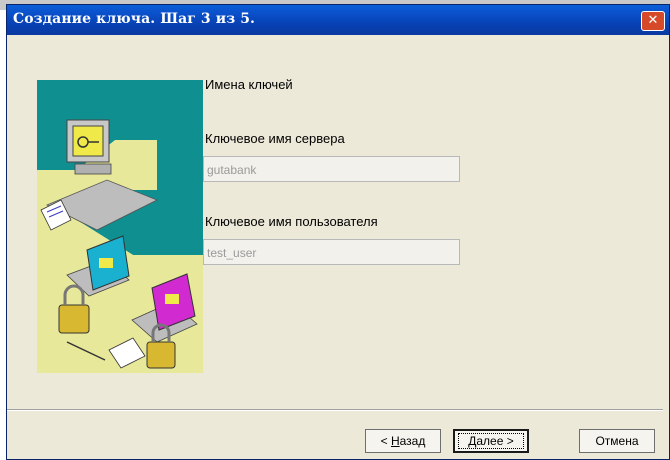 This screenshot has width=670, height=460. I want to click on title-bar: Создание ключа. Шаг 3 из 5. ✕, so click(338, 20).